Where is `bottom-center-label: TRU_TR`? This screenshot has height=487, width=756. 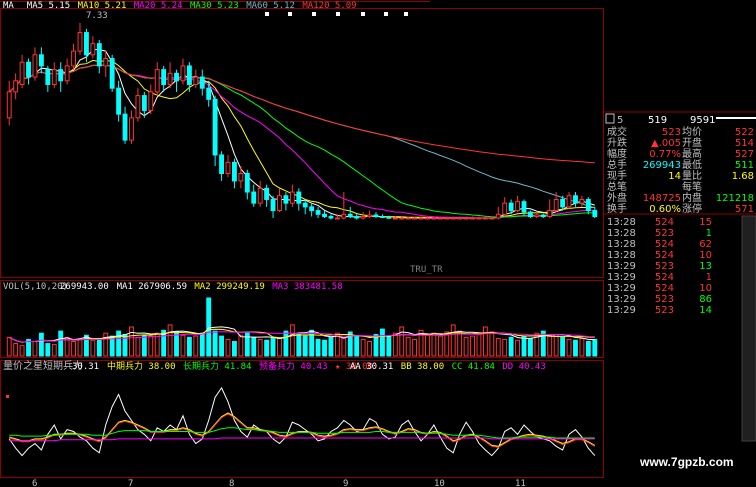
bottom-center-label: TRU_TR is located at coordinates (426, 270).